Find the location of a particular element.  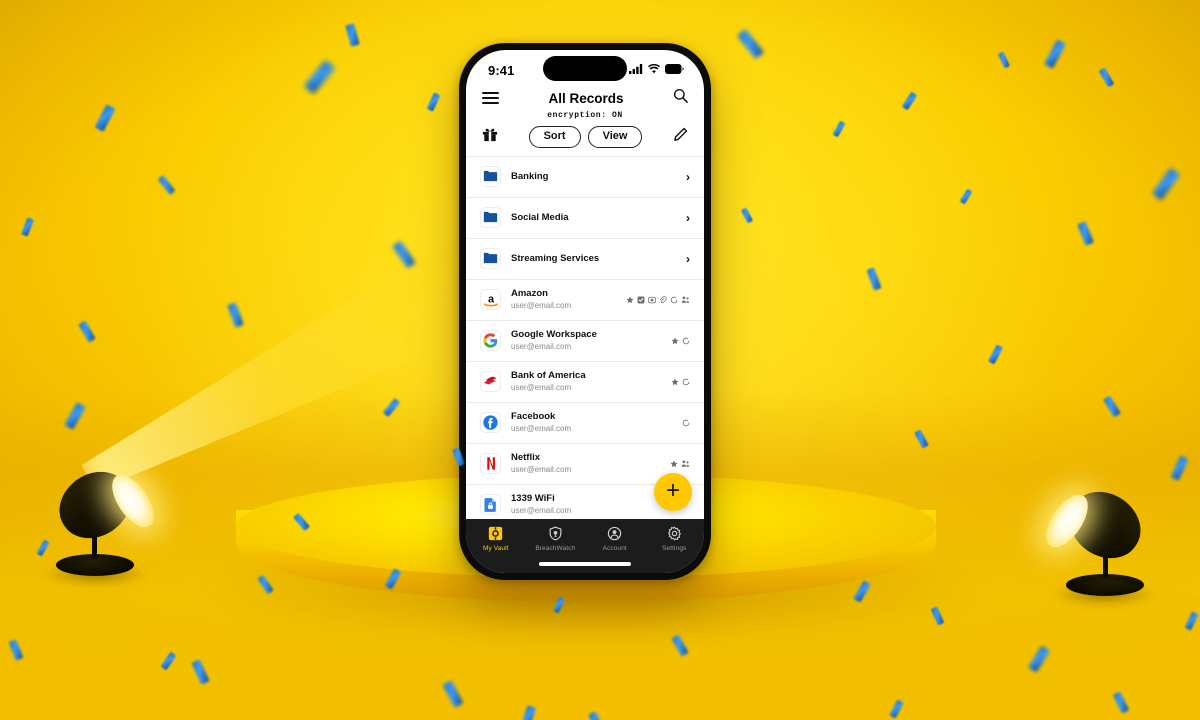

attachment-icon is located at coordinates (663, 300).